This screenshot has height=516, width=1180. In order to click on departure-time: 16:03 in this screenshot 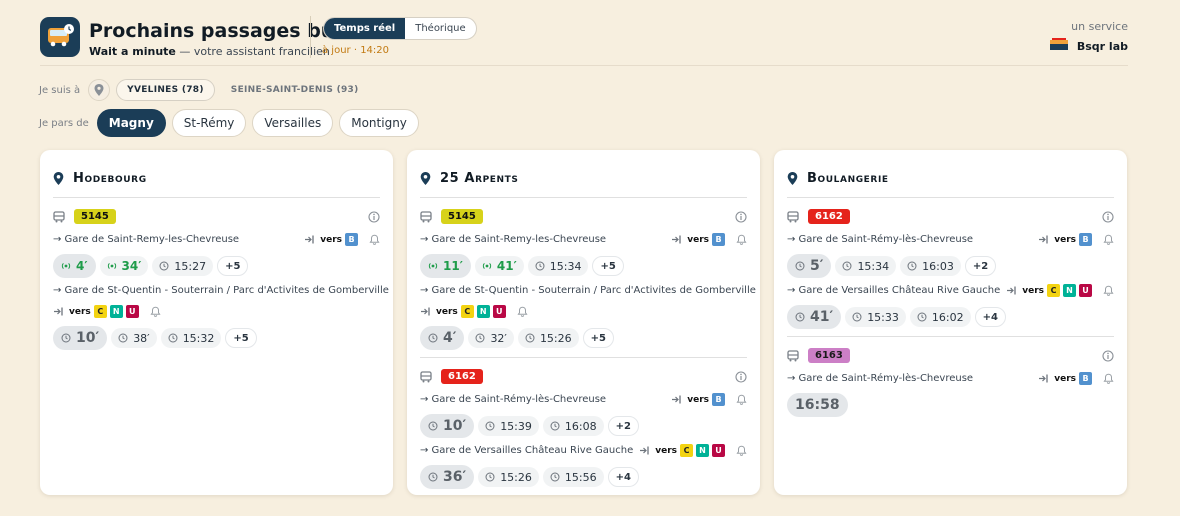, I will do `click(930, 266)`.